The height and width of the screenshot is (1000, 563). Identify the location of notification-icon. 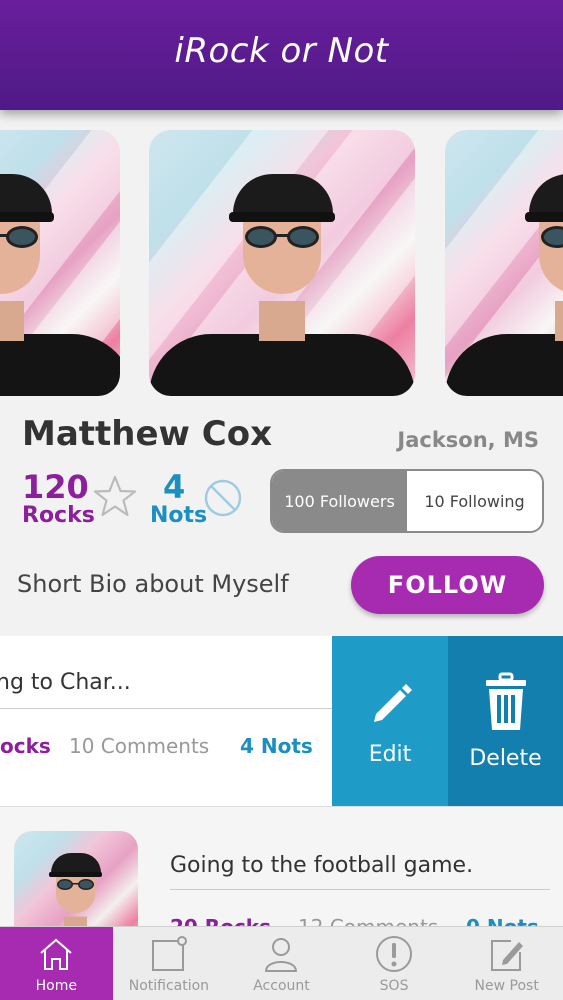
(169, 953).